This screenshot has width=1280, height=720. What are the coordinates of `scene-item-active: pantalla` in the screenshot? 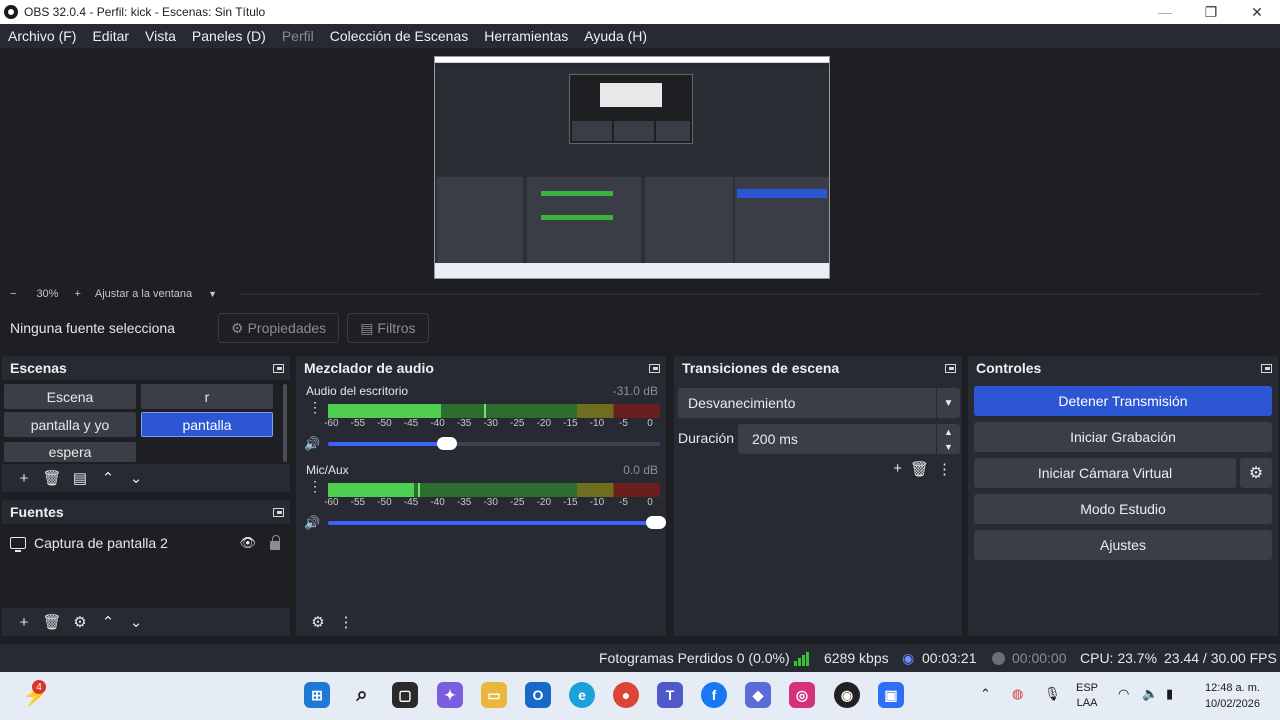 It's located at (207, 424).